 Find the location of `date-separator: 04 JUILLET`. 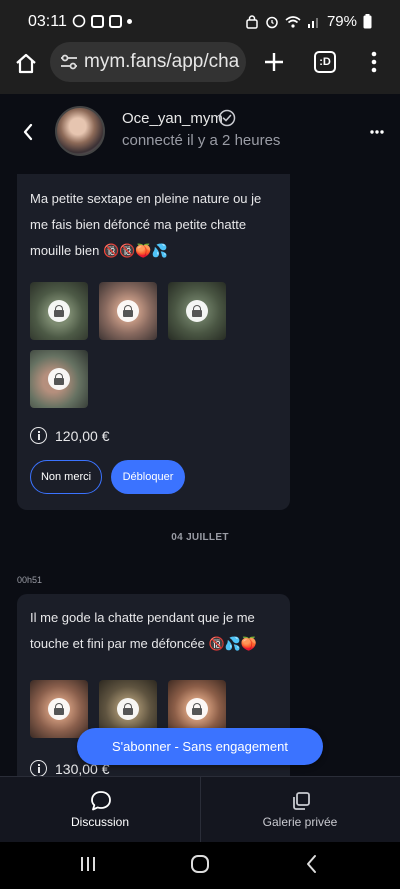

date-separator: 04 JUILLET is located at coordinates (200, 537).